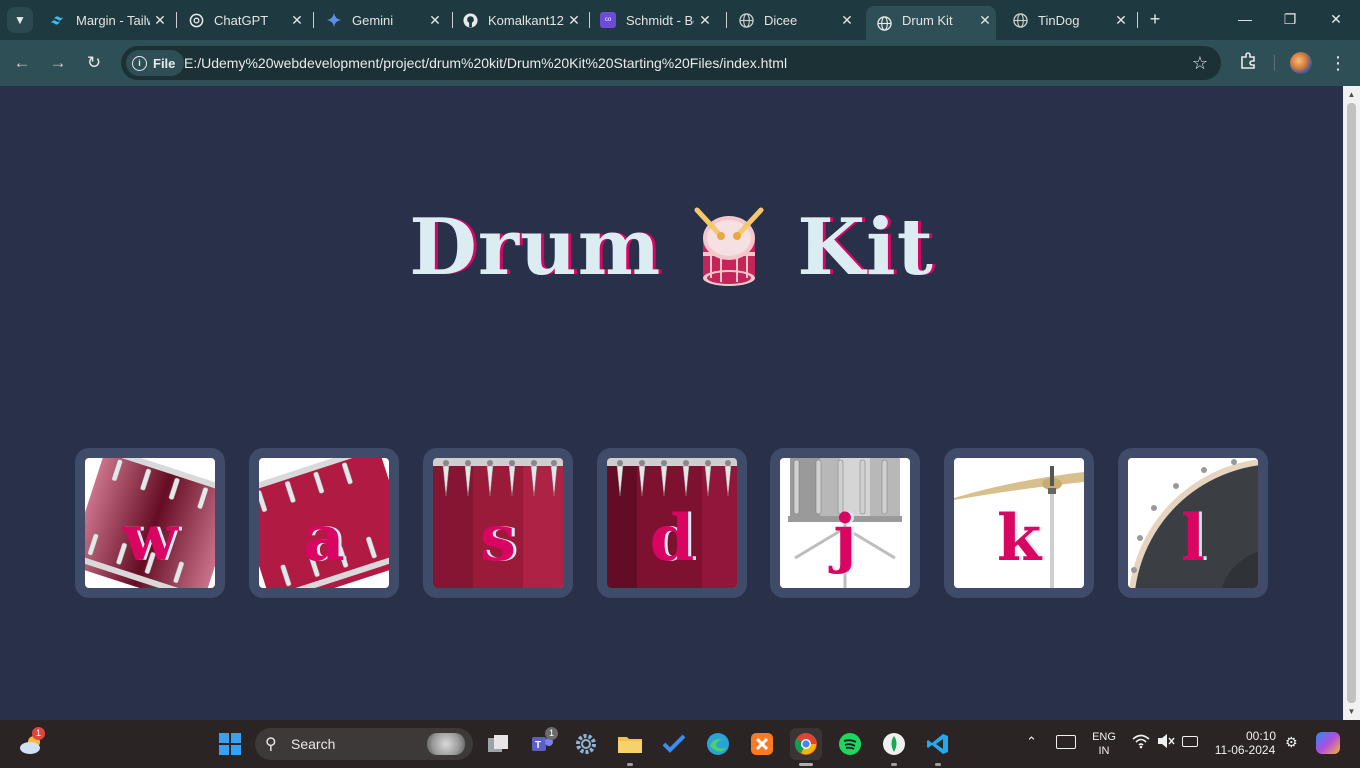 This screenshot has width=1360, height=768. I want to click on extensions-icon, so click(1248, 63).